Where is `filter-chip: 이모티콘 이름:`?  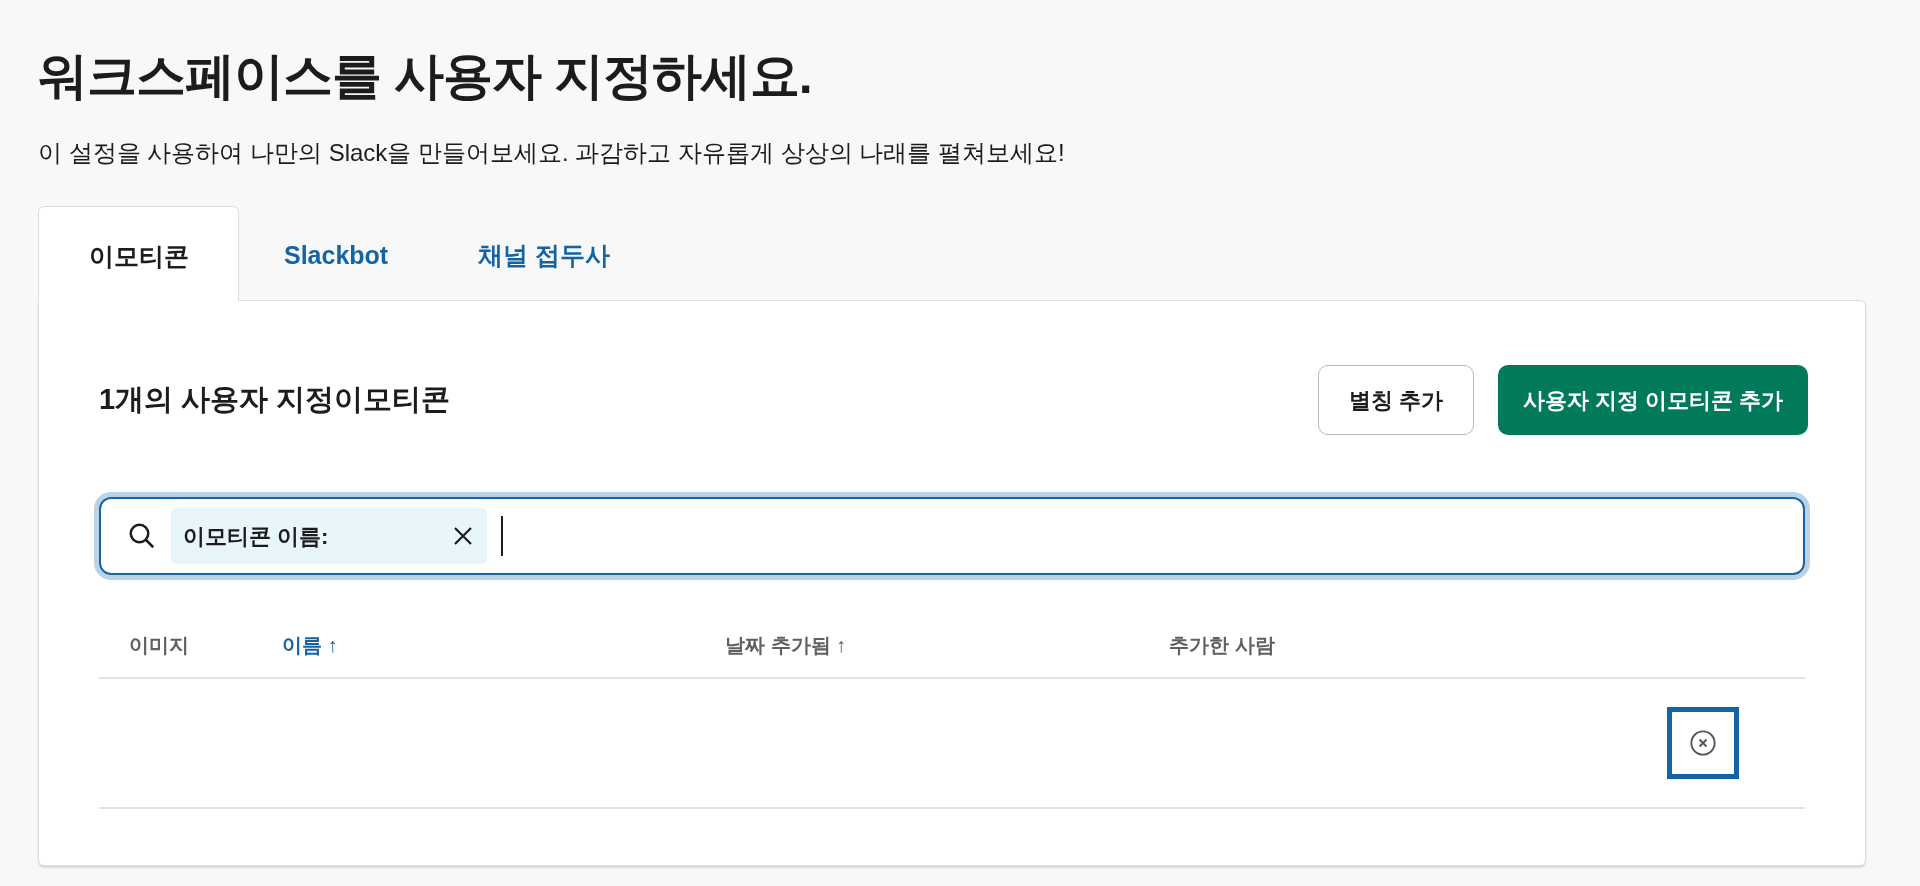 filter-chip: 이모티콘 이름: is located at coordinates (329, 536).